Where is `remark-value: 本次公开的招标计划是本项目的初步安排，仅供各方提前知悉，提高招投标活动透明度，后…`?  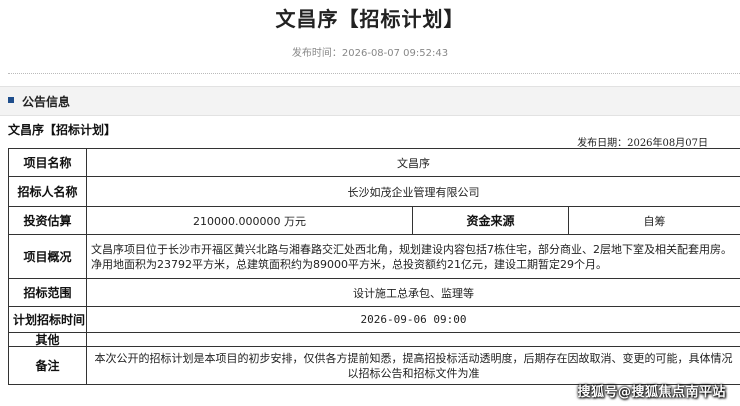 remark-value: 本次公开的招标计划是本项目的初步安排，仅供各方提前知悉，提高招投标活动透明度，后… is located at coordinates (413, 365).